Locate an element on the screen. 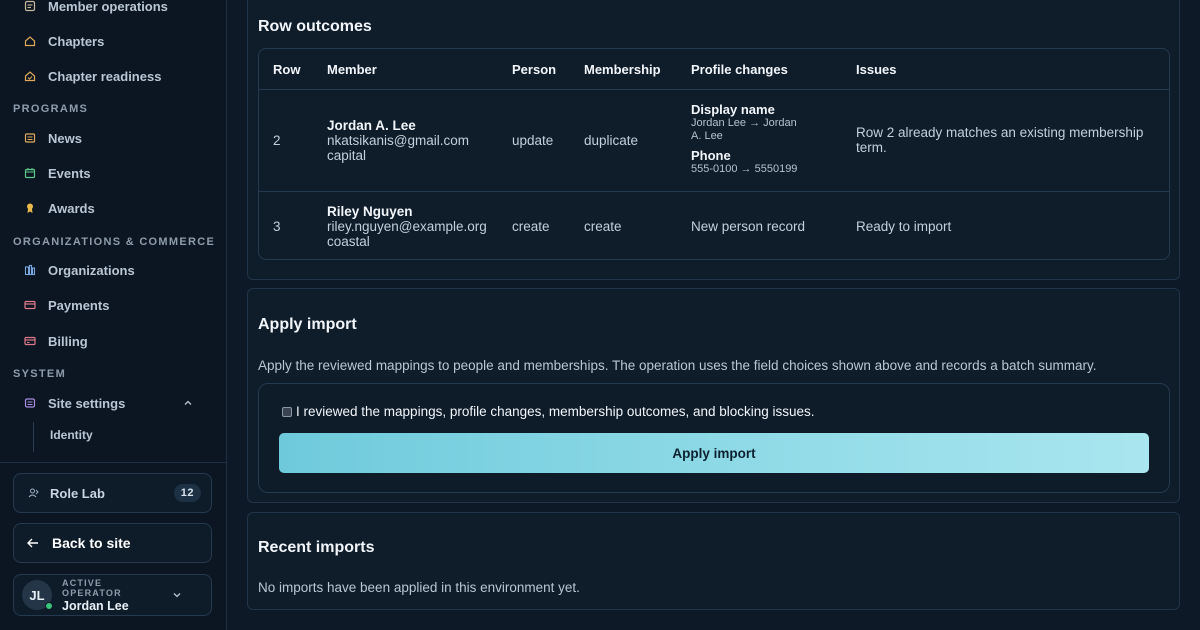  sidebar-item-chapters: Chapters is located at coordinates (64, 41).